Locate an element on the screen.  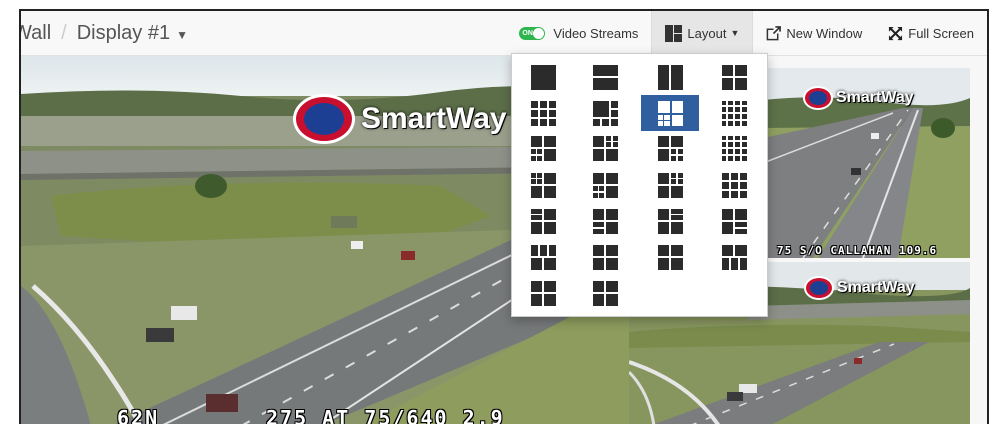
layout-1-by-1-option is located at coordinates (670, 77).